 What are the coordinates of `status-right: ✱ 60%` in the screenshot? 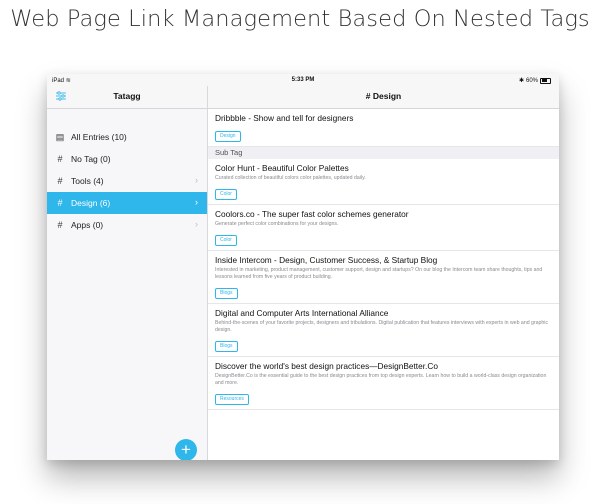 It's located at (535, 80).